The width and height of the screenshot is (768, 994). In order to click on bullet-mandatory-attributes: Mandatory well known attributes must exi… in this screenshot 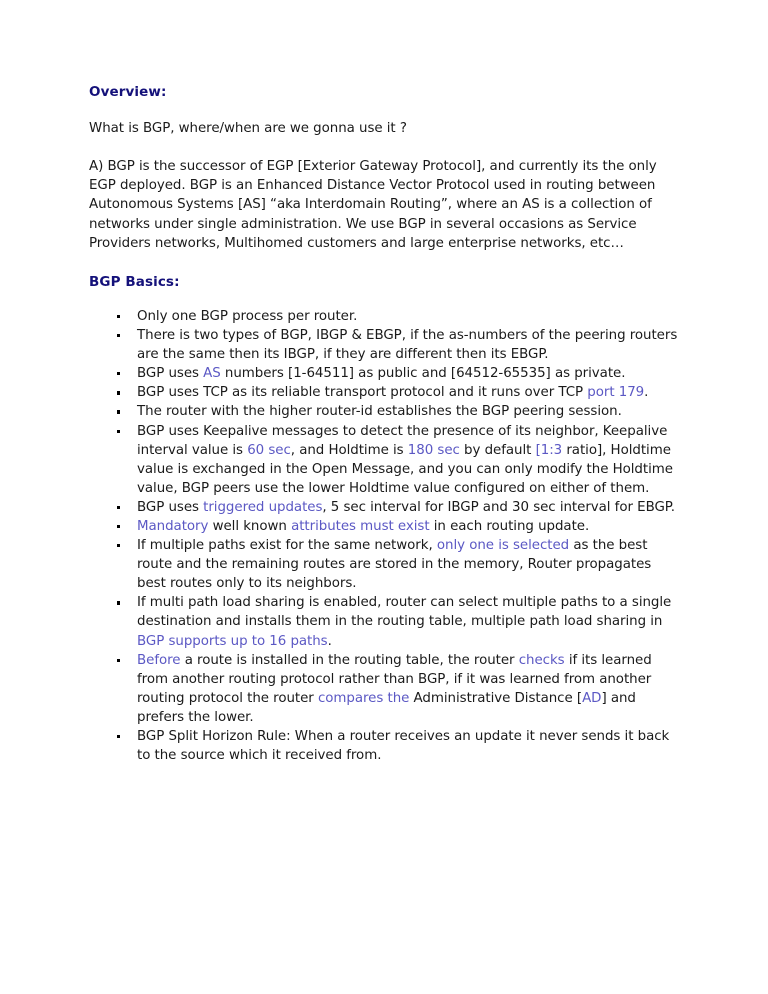, I will do `click(384, 526)`.